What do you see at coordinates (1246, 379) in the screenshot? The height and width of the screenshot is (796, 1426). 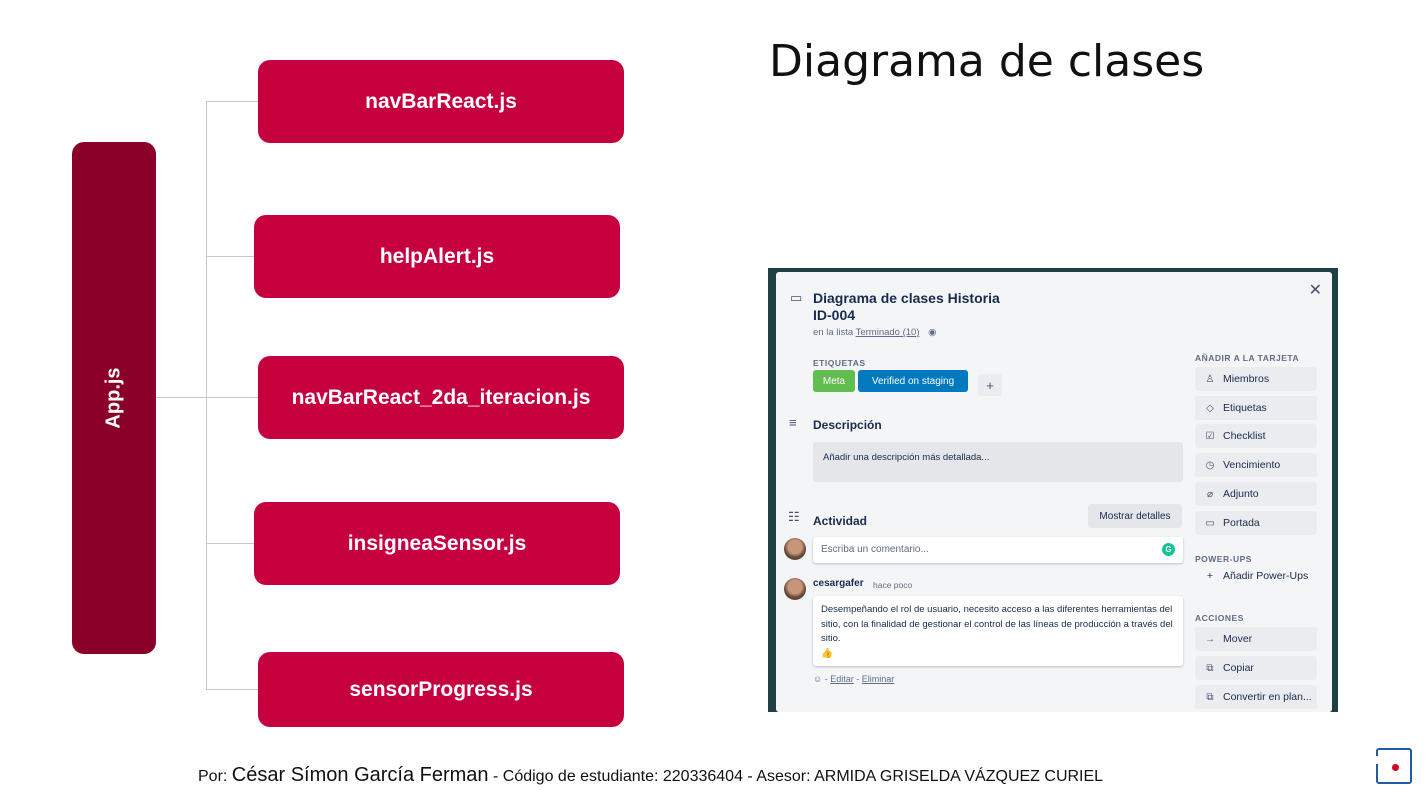 I see `members-label: Miembros` at bounding box center [1246, 379].